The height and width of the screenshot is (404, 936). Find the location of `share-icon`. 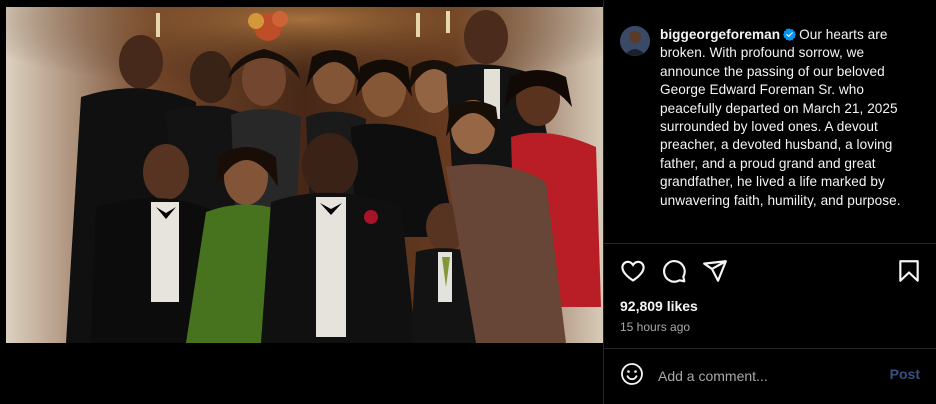

share-icon is located at coordinates (715, 271).